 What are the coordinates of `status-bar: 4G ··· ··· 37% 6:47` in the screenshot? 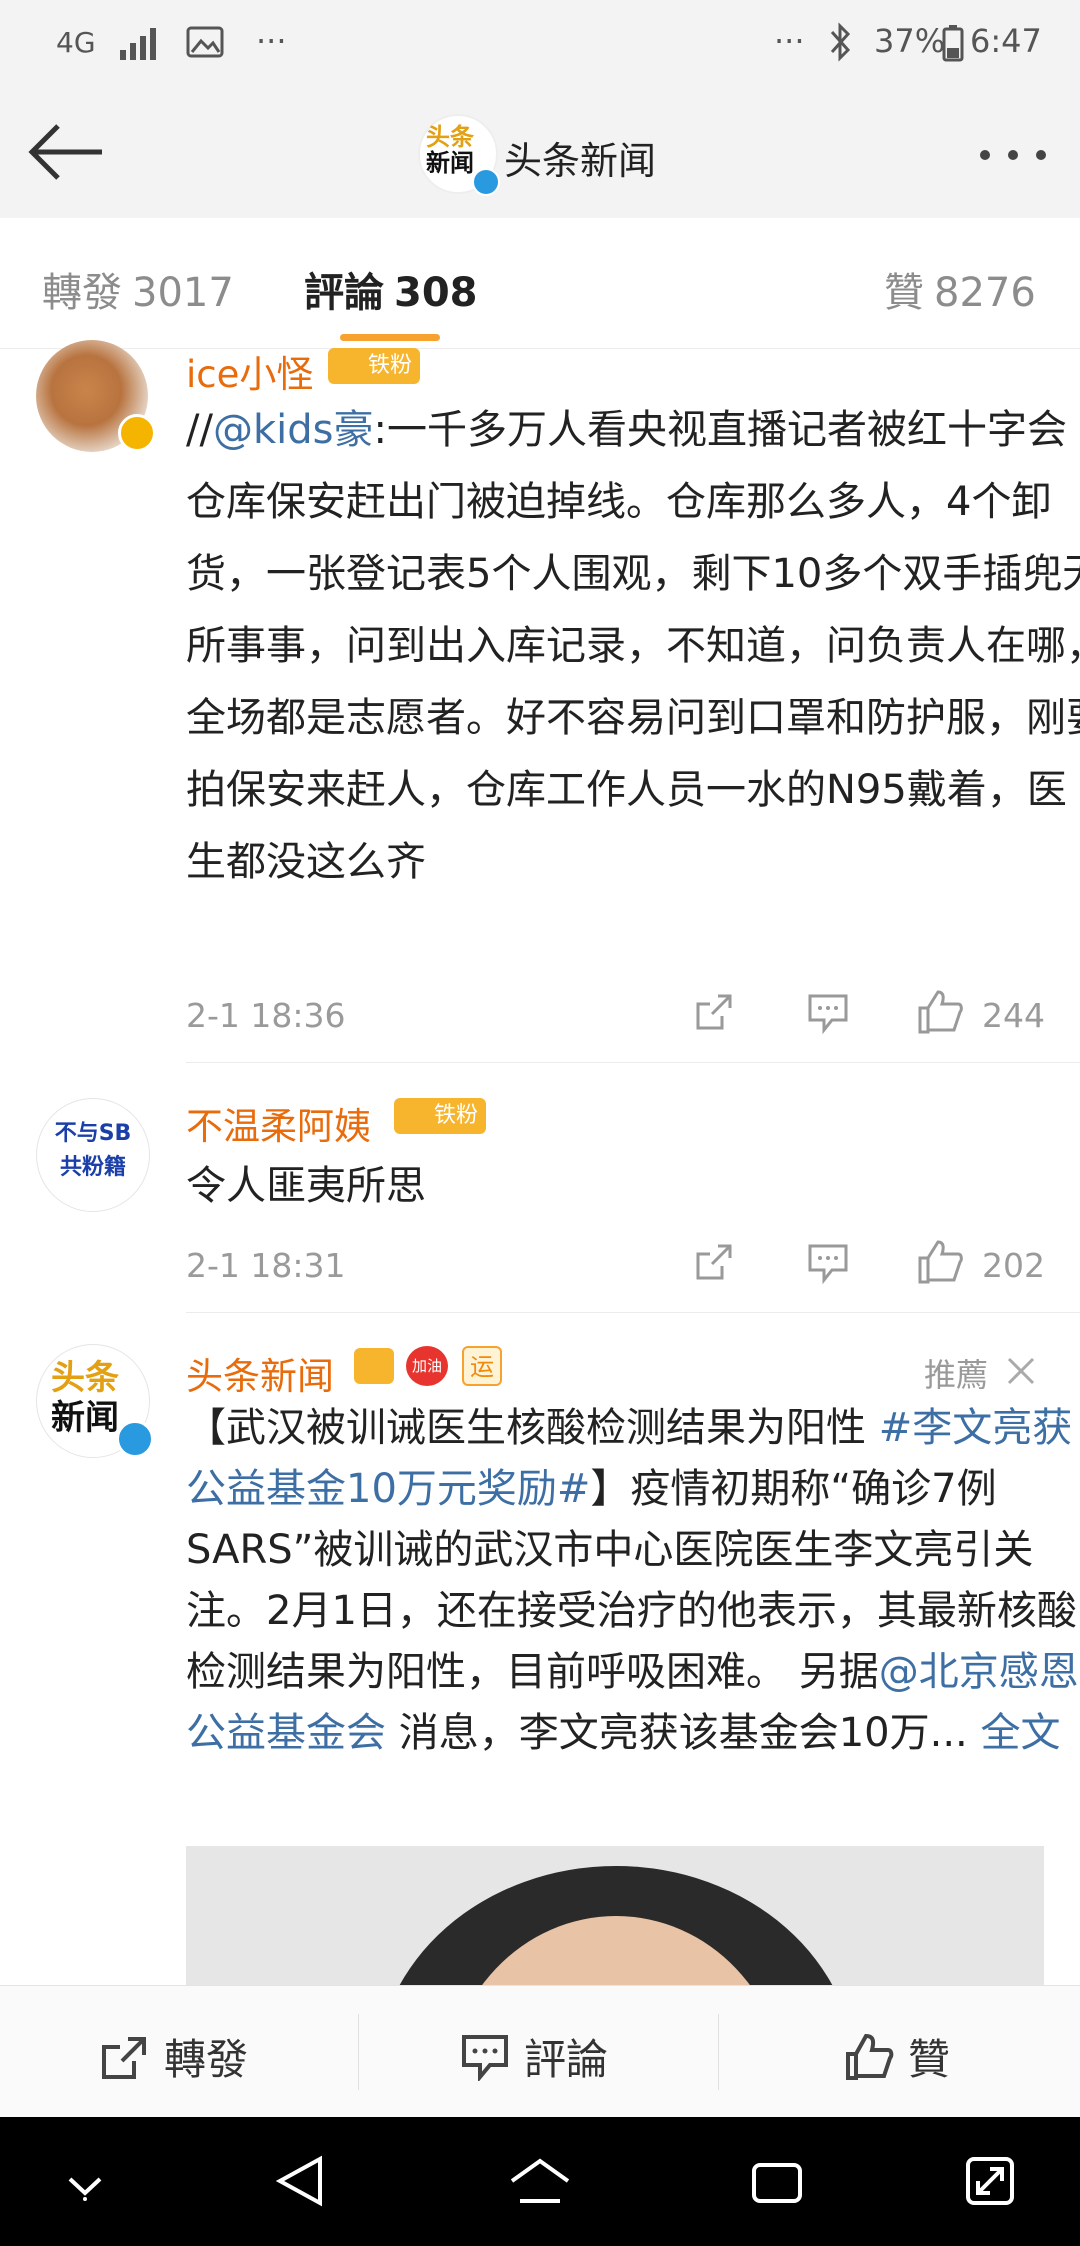 It's located at (540, 44).